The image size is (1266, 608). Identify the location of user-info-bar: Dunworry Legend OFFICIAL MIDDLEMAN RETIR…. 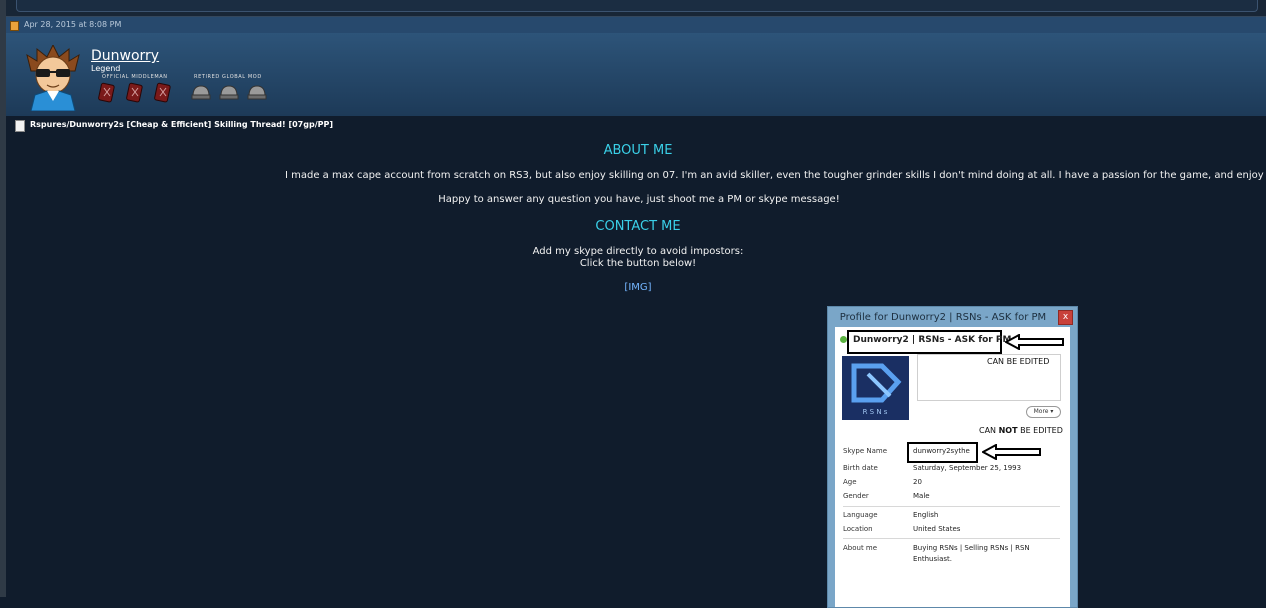
(636, 74).